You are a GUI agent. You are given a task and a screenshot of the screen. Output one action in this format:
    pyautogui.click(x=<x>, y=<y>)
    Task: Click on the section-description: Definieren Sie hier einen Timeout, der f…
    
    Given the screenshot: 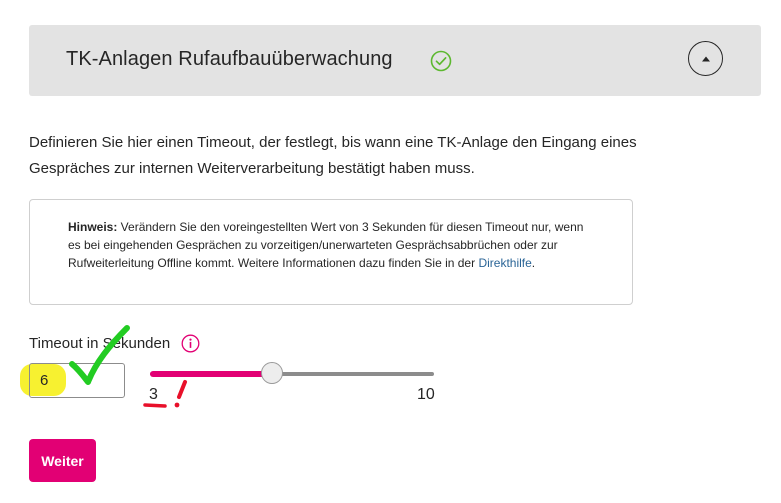 What is the action you would take?
    pyautogui.click(x=333, y=155)
    